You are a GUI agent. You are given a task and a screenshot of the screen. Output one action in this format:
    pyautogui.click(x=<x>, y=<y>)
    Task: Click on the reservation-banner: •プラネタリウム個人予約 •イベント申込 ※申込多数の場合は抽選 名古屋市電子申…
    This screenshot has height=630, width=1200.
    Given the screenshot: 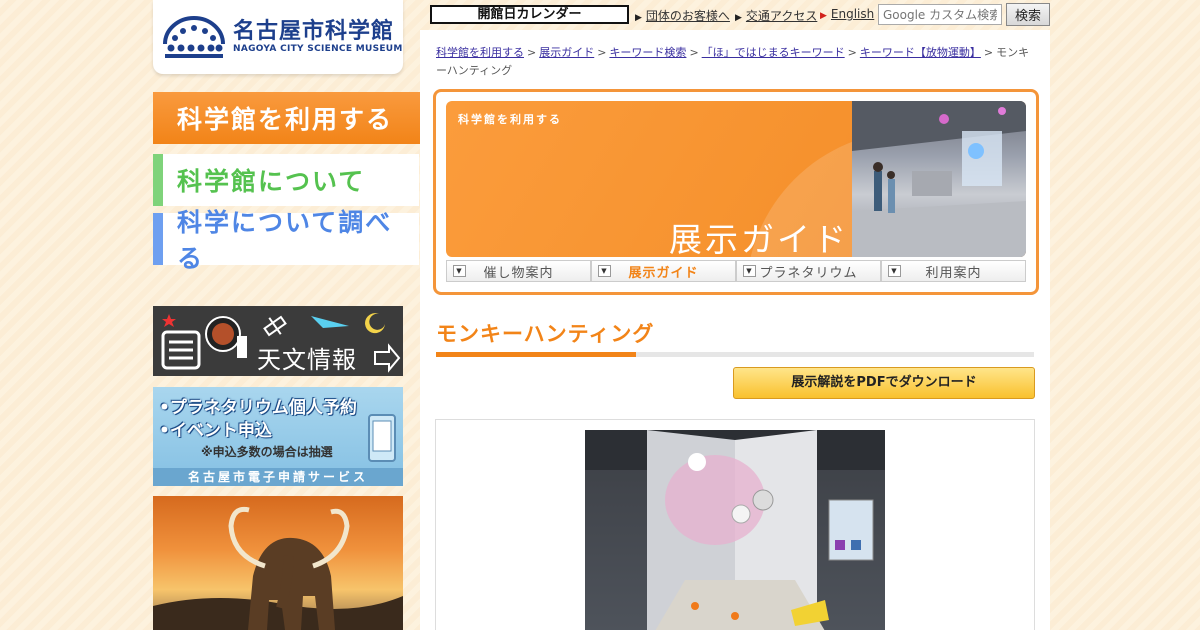 What is the action you would take?
    pyautogui.click(x=278, y=436)
    